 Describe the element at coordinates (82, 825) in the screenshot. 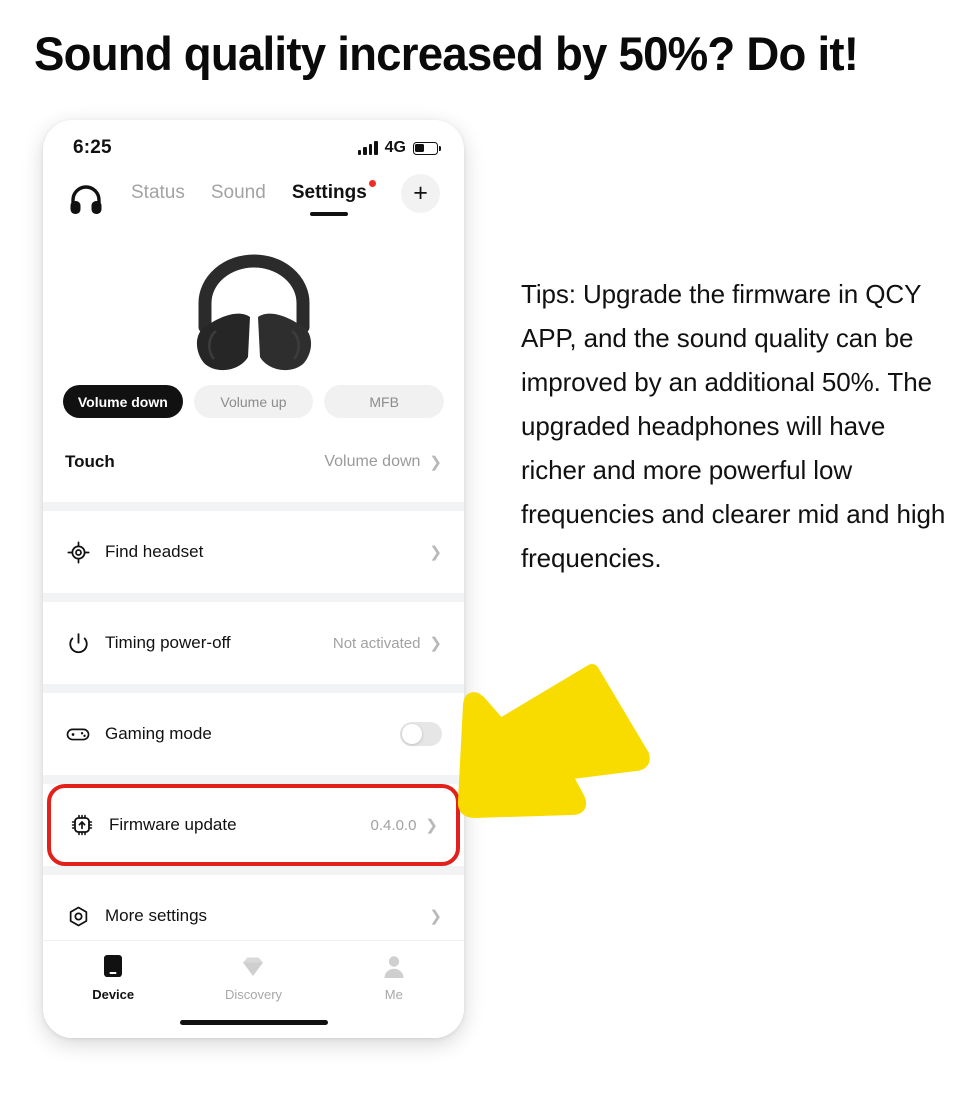

I see `firmware-update-icon` at that location.